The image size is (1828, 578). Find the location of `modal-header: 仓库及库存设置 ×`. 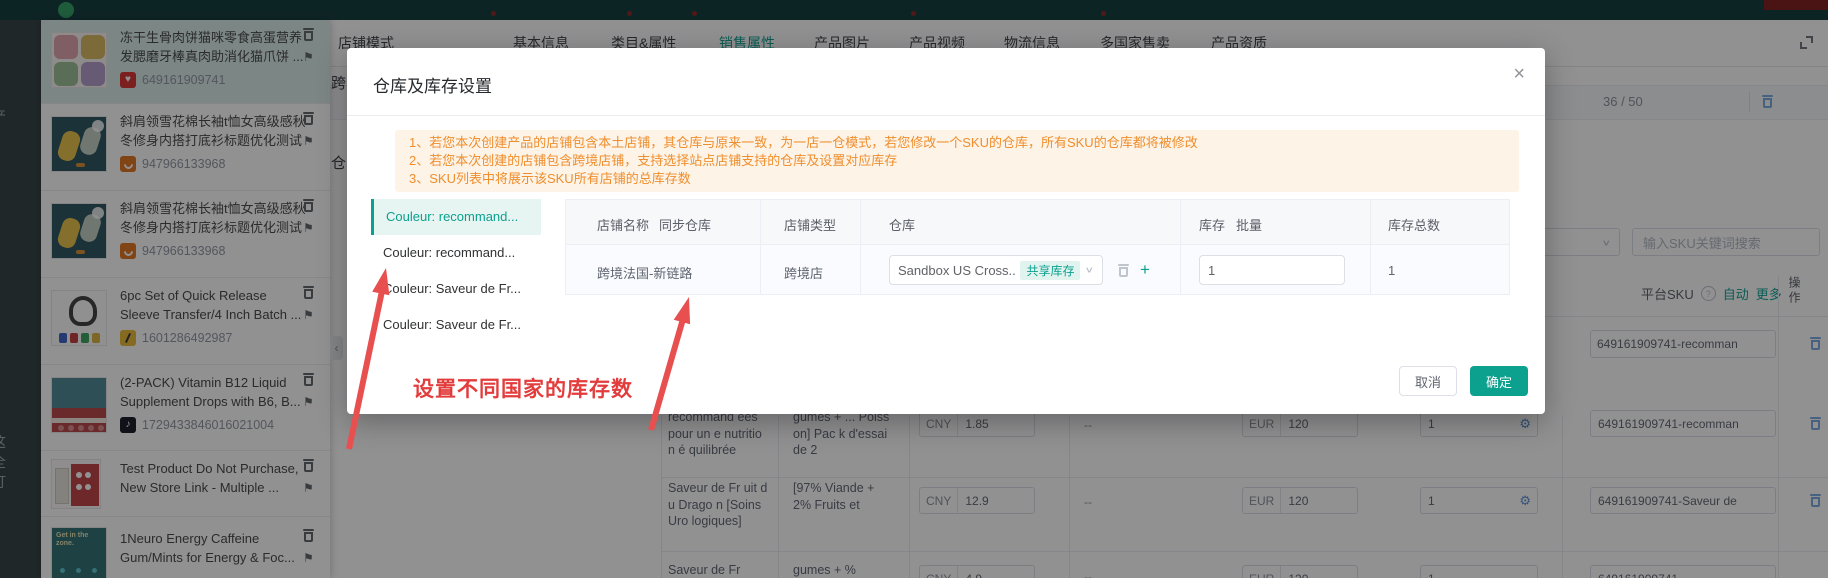

modal-header: 仓库及库存设置 × is located at coordinates (946, 82).